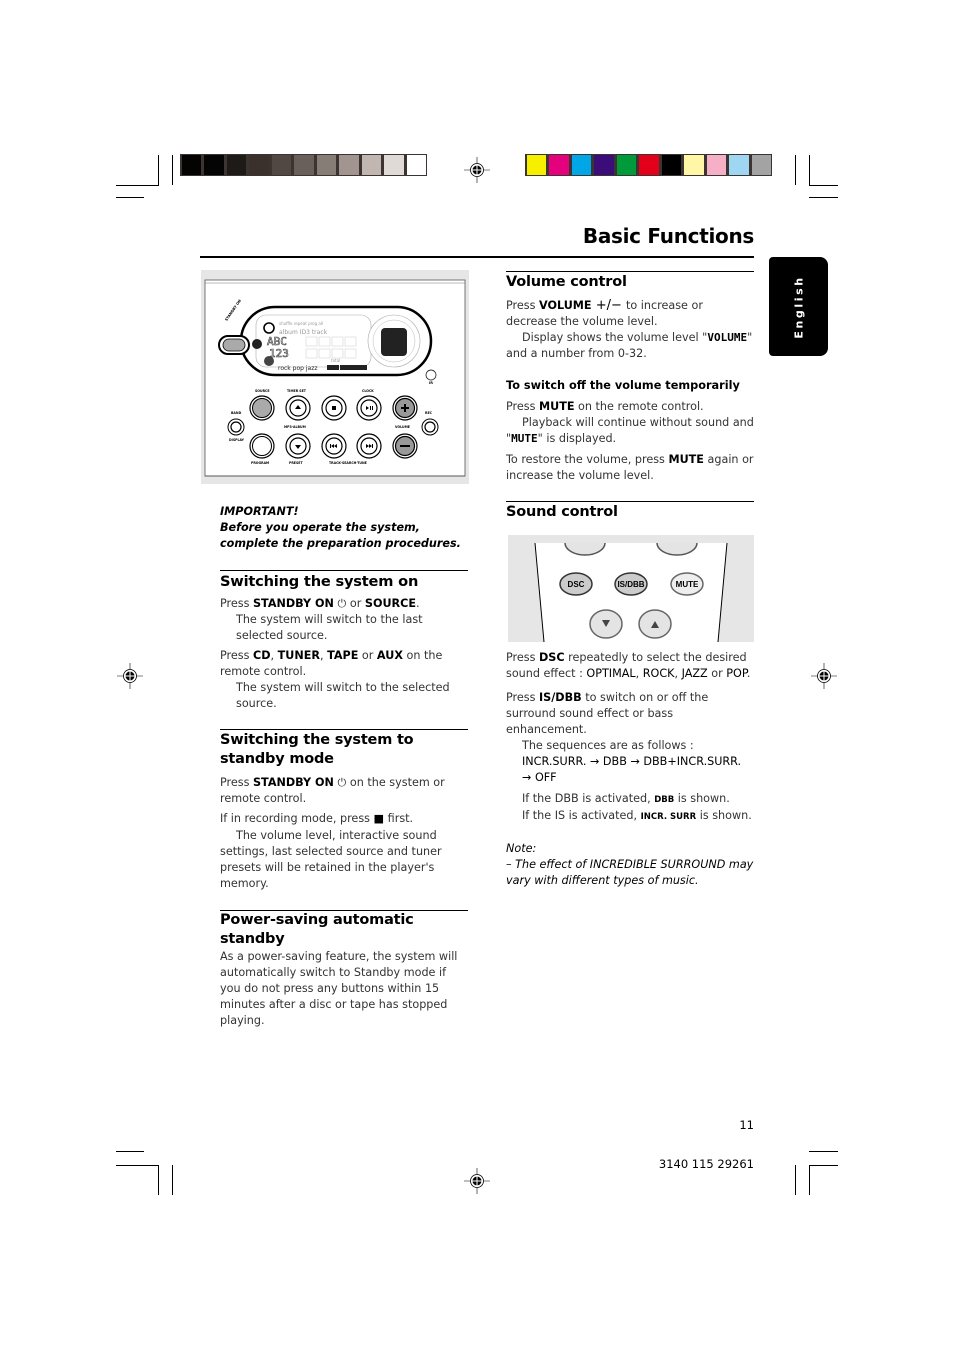 This screenshot has height=1351, width=954. I want to click on grey-calibration-bar, so click(303, 165).